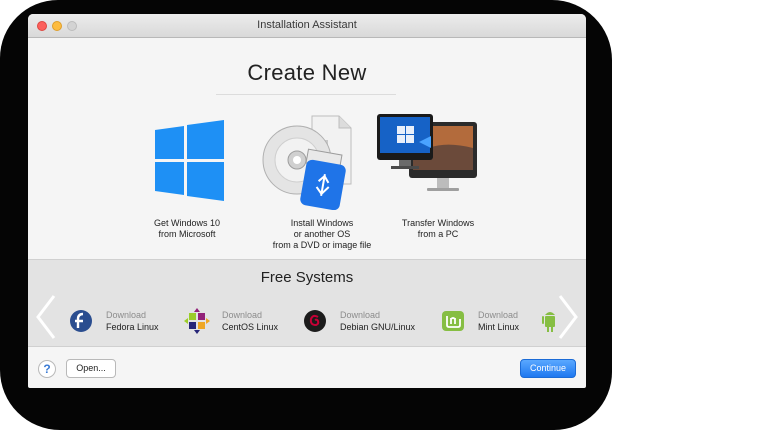 This screenshot has height=432, width=768. I want to click on heading-divider, so click(306, 94).